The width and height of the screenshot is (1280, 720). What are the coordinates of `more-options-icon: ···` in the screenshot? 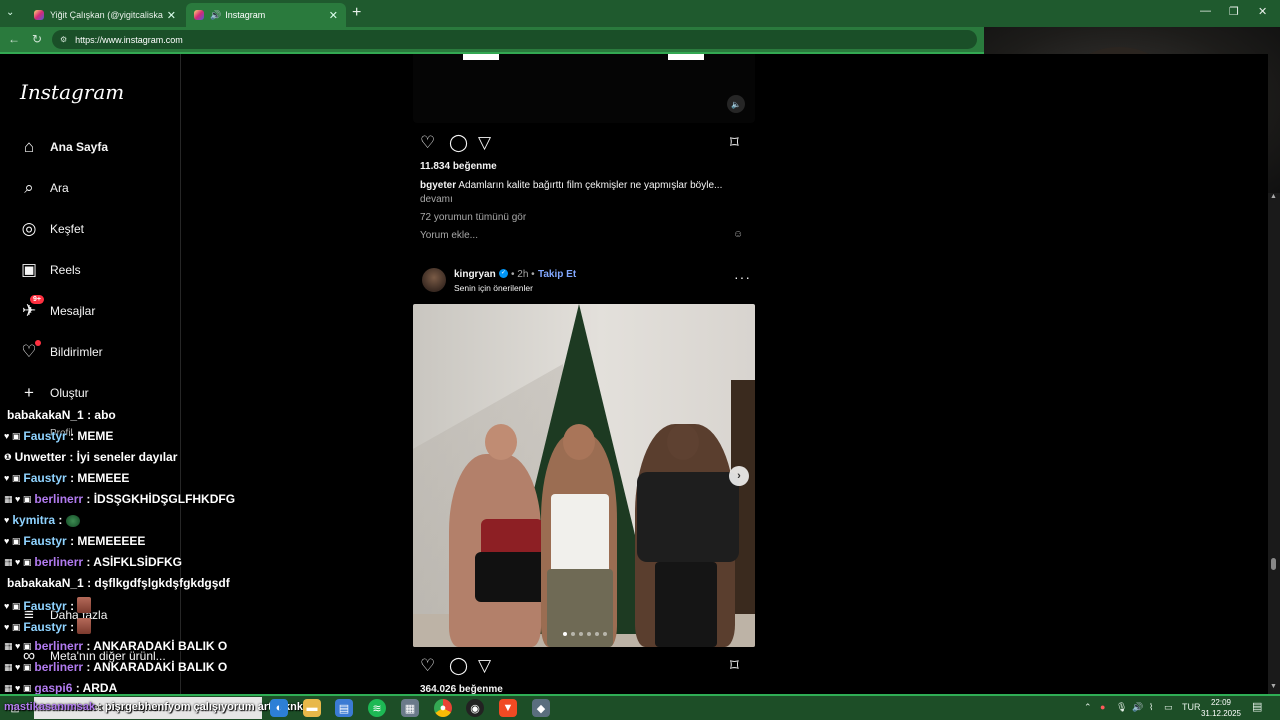 It's located at (742, 277).